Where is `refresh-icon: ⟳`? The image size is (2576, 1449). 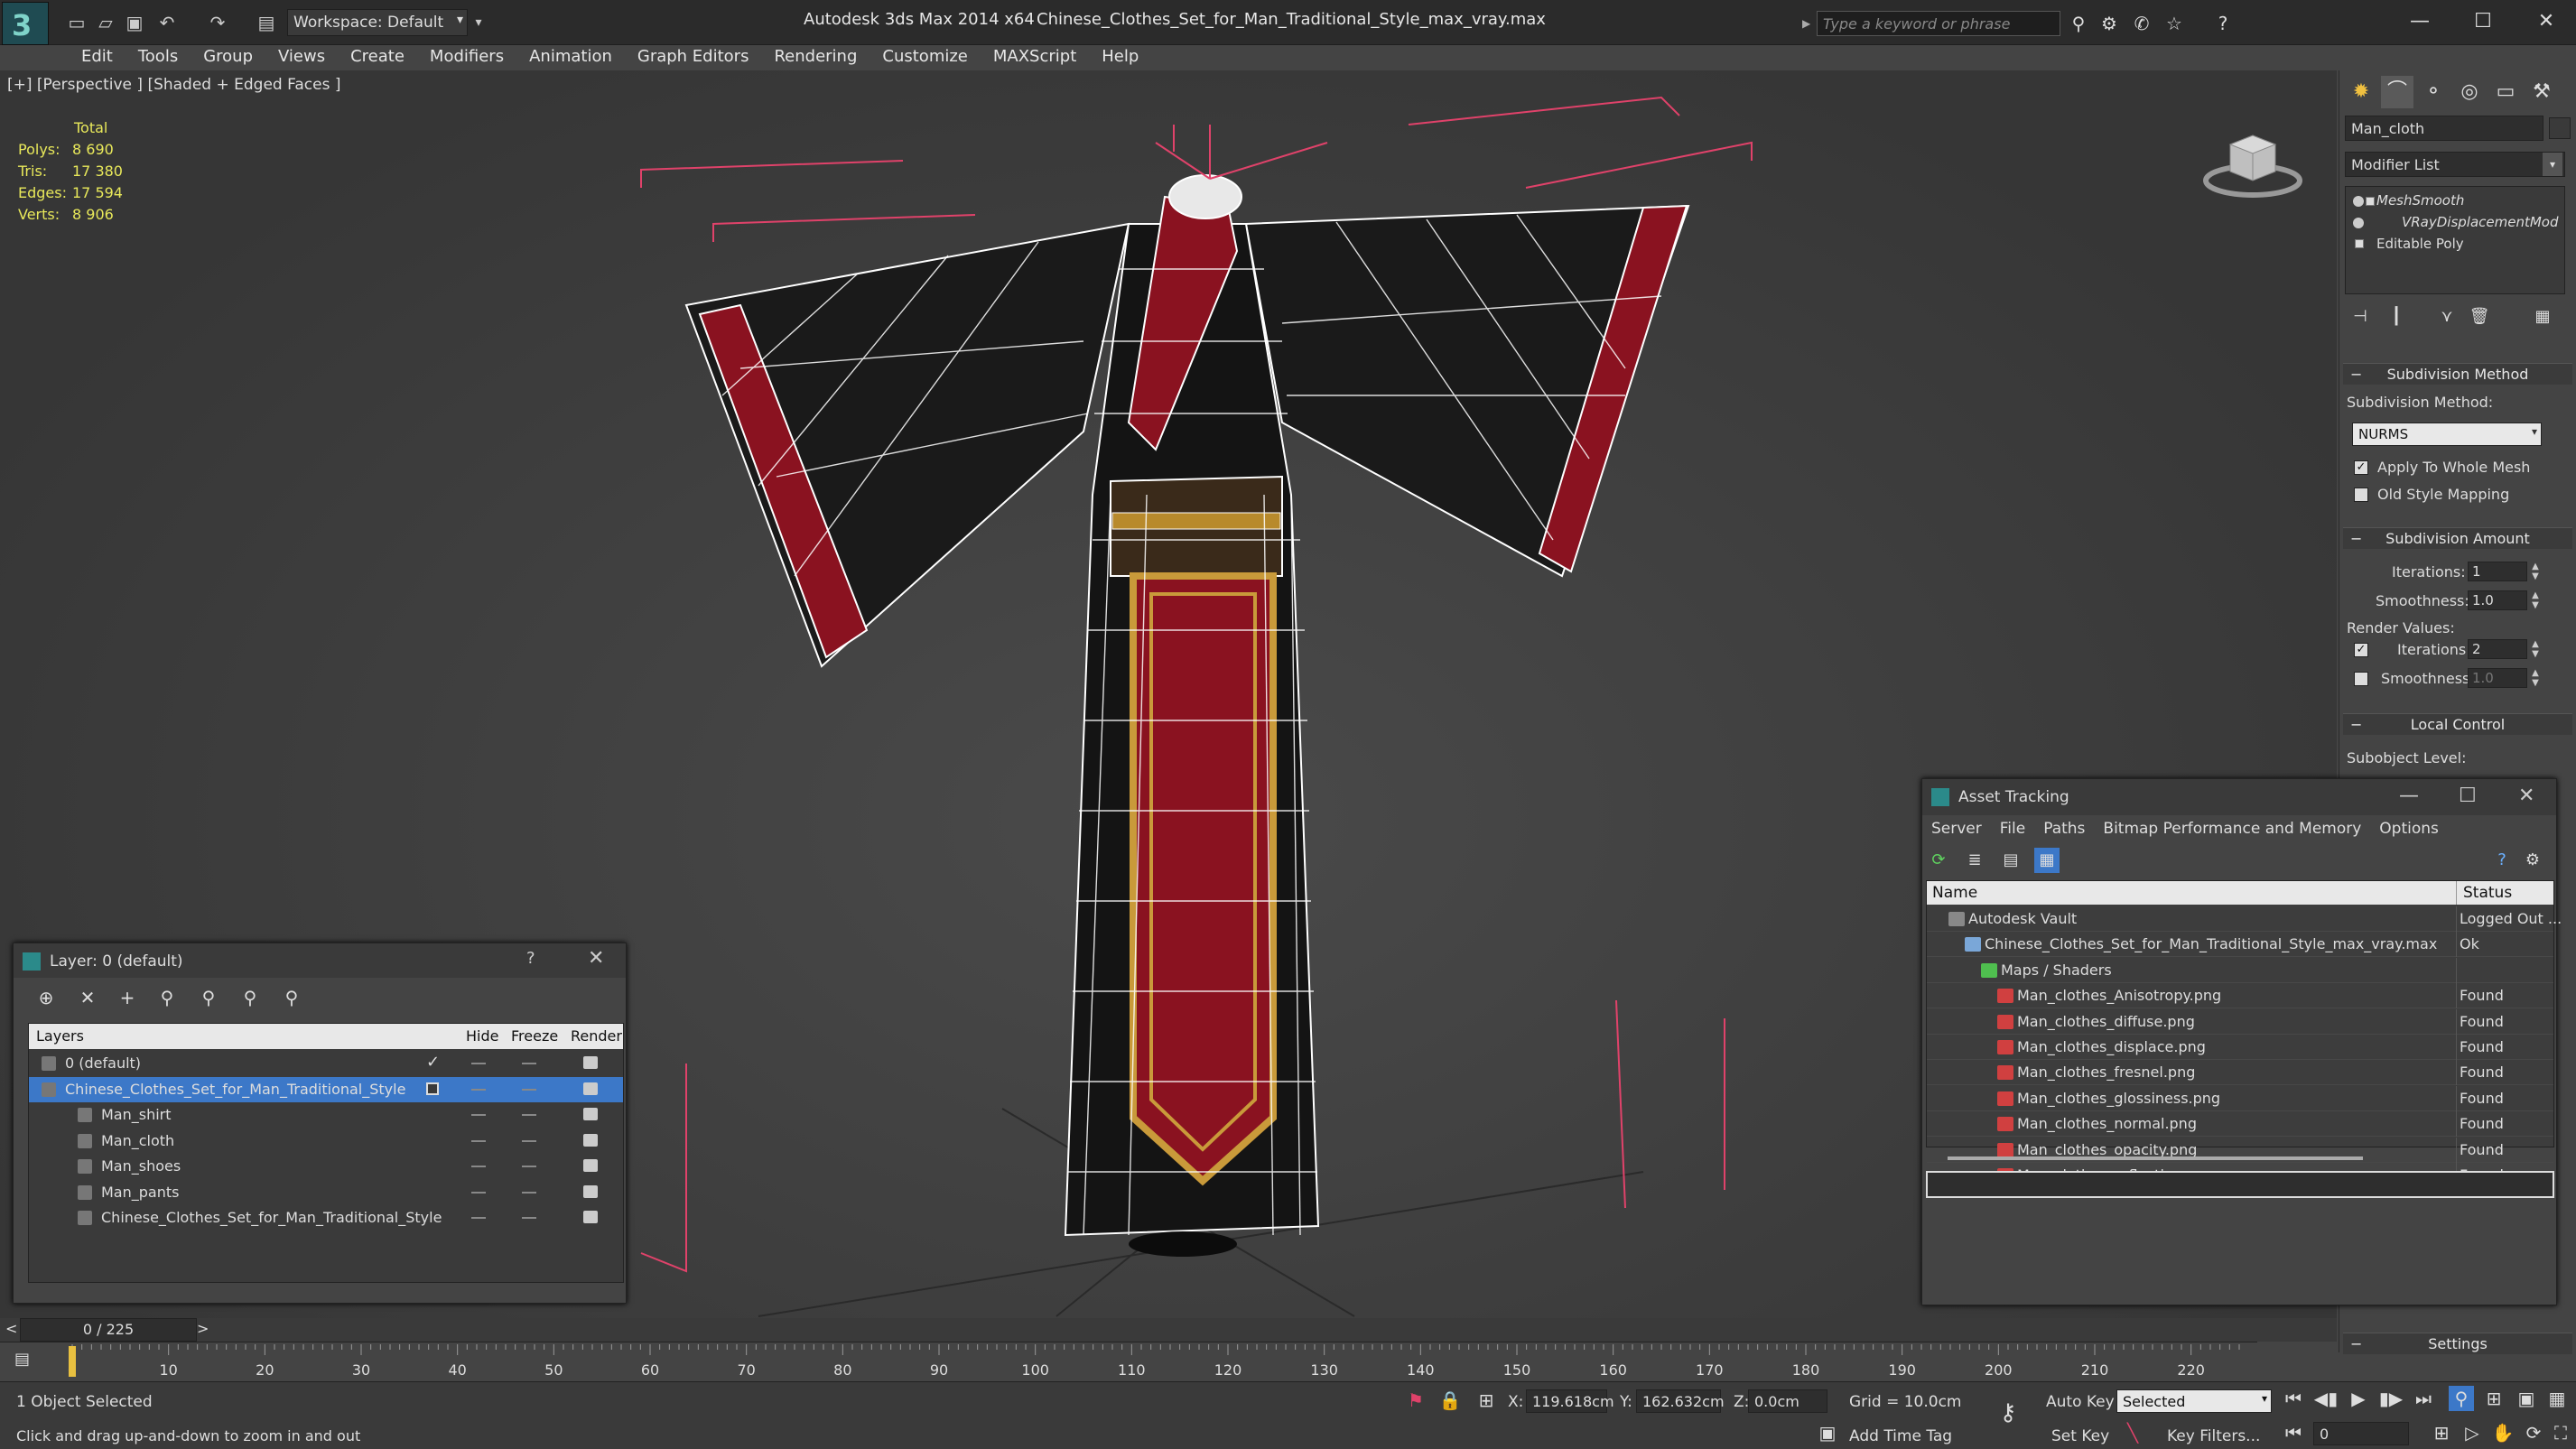
refresh-icon: ⟳ is located at coordinates (1938, 860).